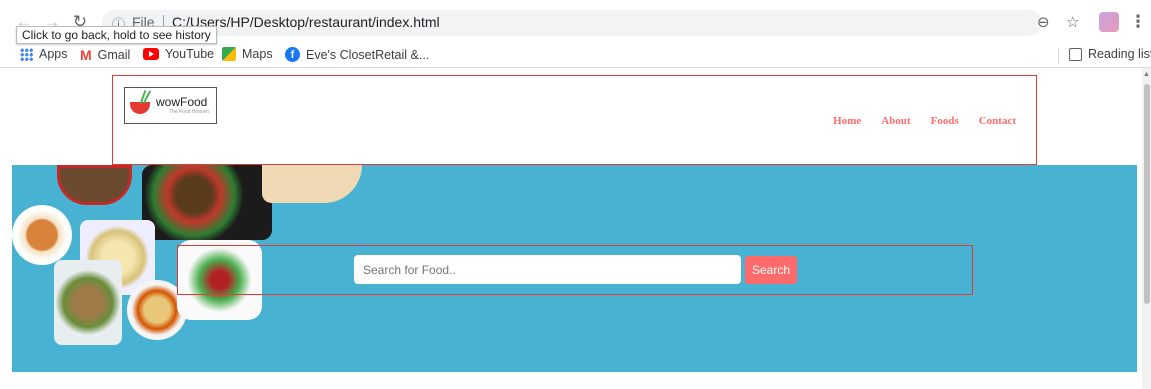  Describe the element at coordinates (189, 112) in the screenshot. I see `logo-tagline: The Food Heaven` at that location.